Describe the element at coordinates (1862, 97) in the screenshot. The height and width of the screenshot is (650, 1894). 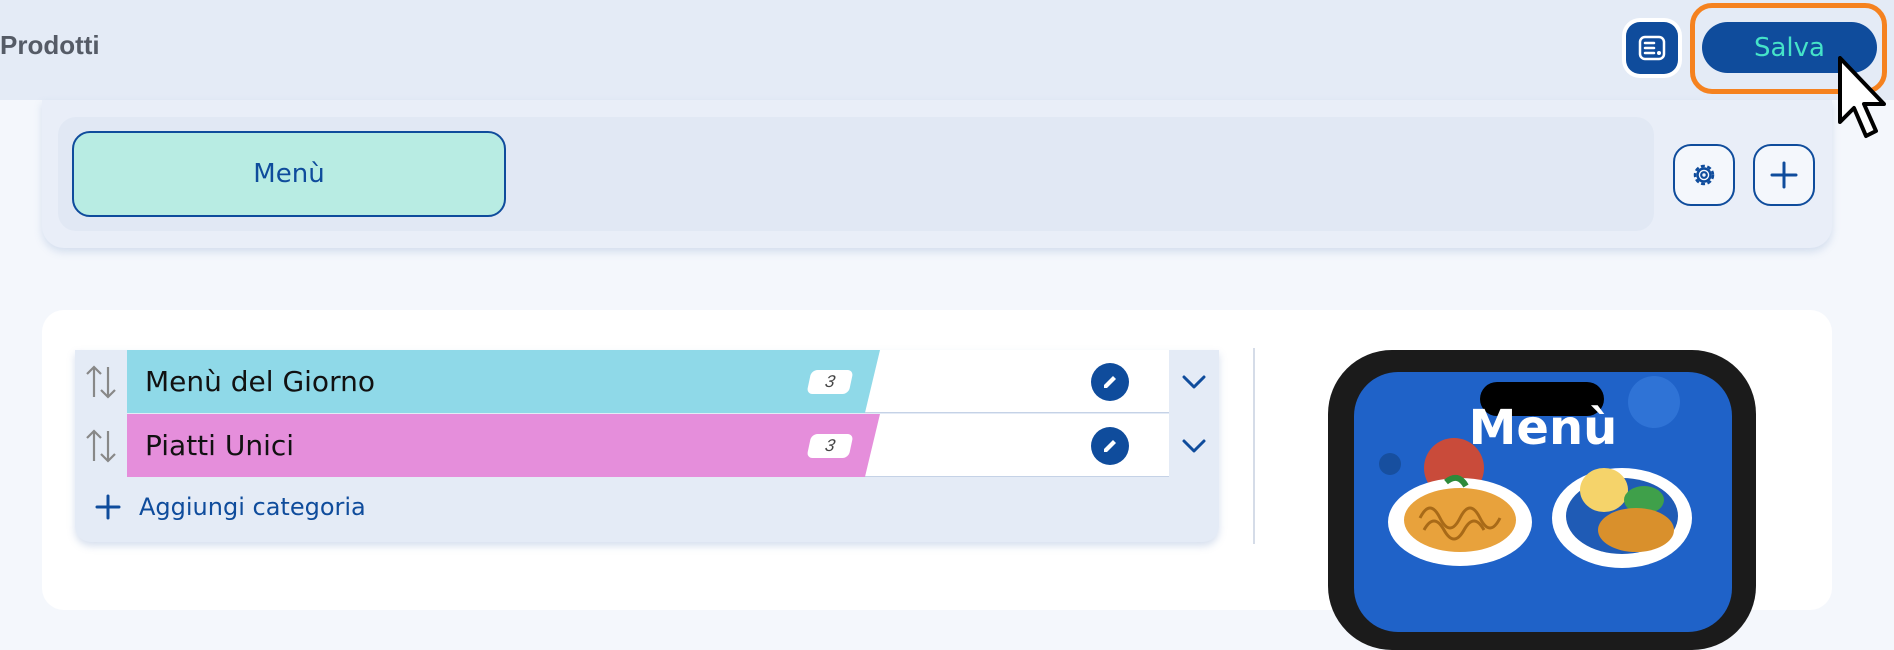
I see `mouse-cursor-icon` at that location.